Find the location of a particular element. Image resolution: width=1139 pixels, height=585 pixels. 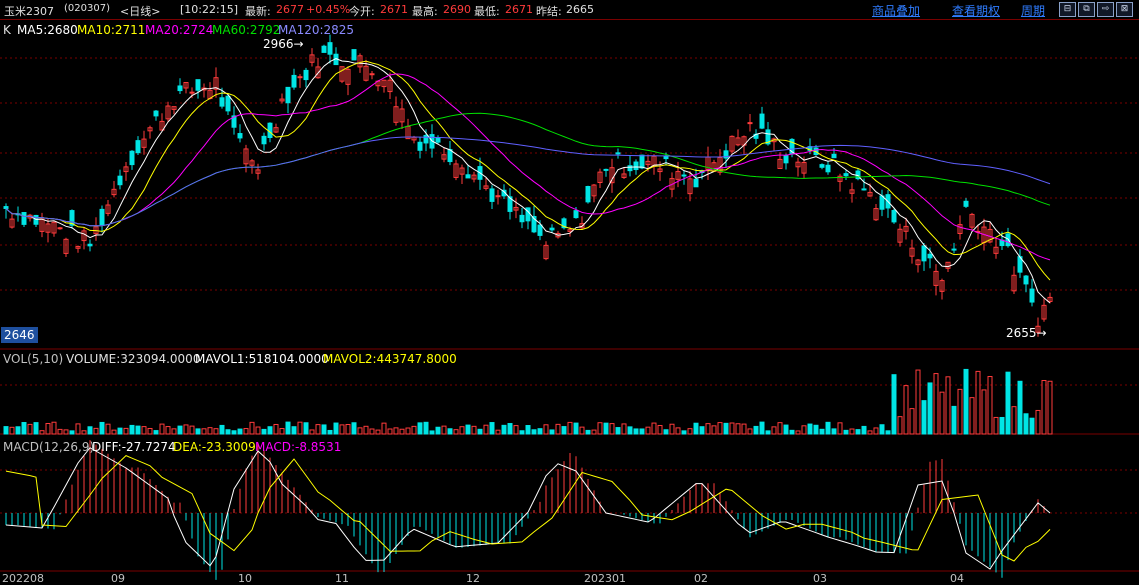

ma60-value: MA60:2792 is located at coordinates (246, 30).